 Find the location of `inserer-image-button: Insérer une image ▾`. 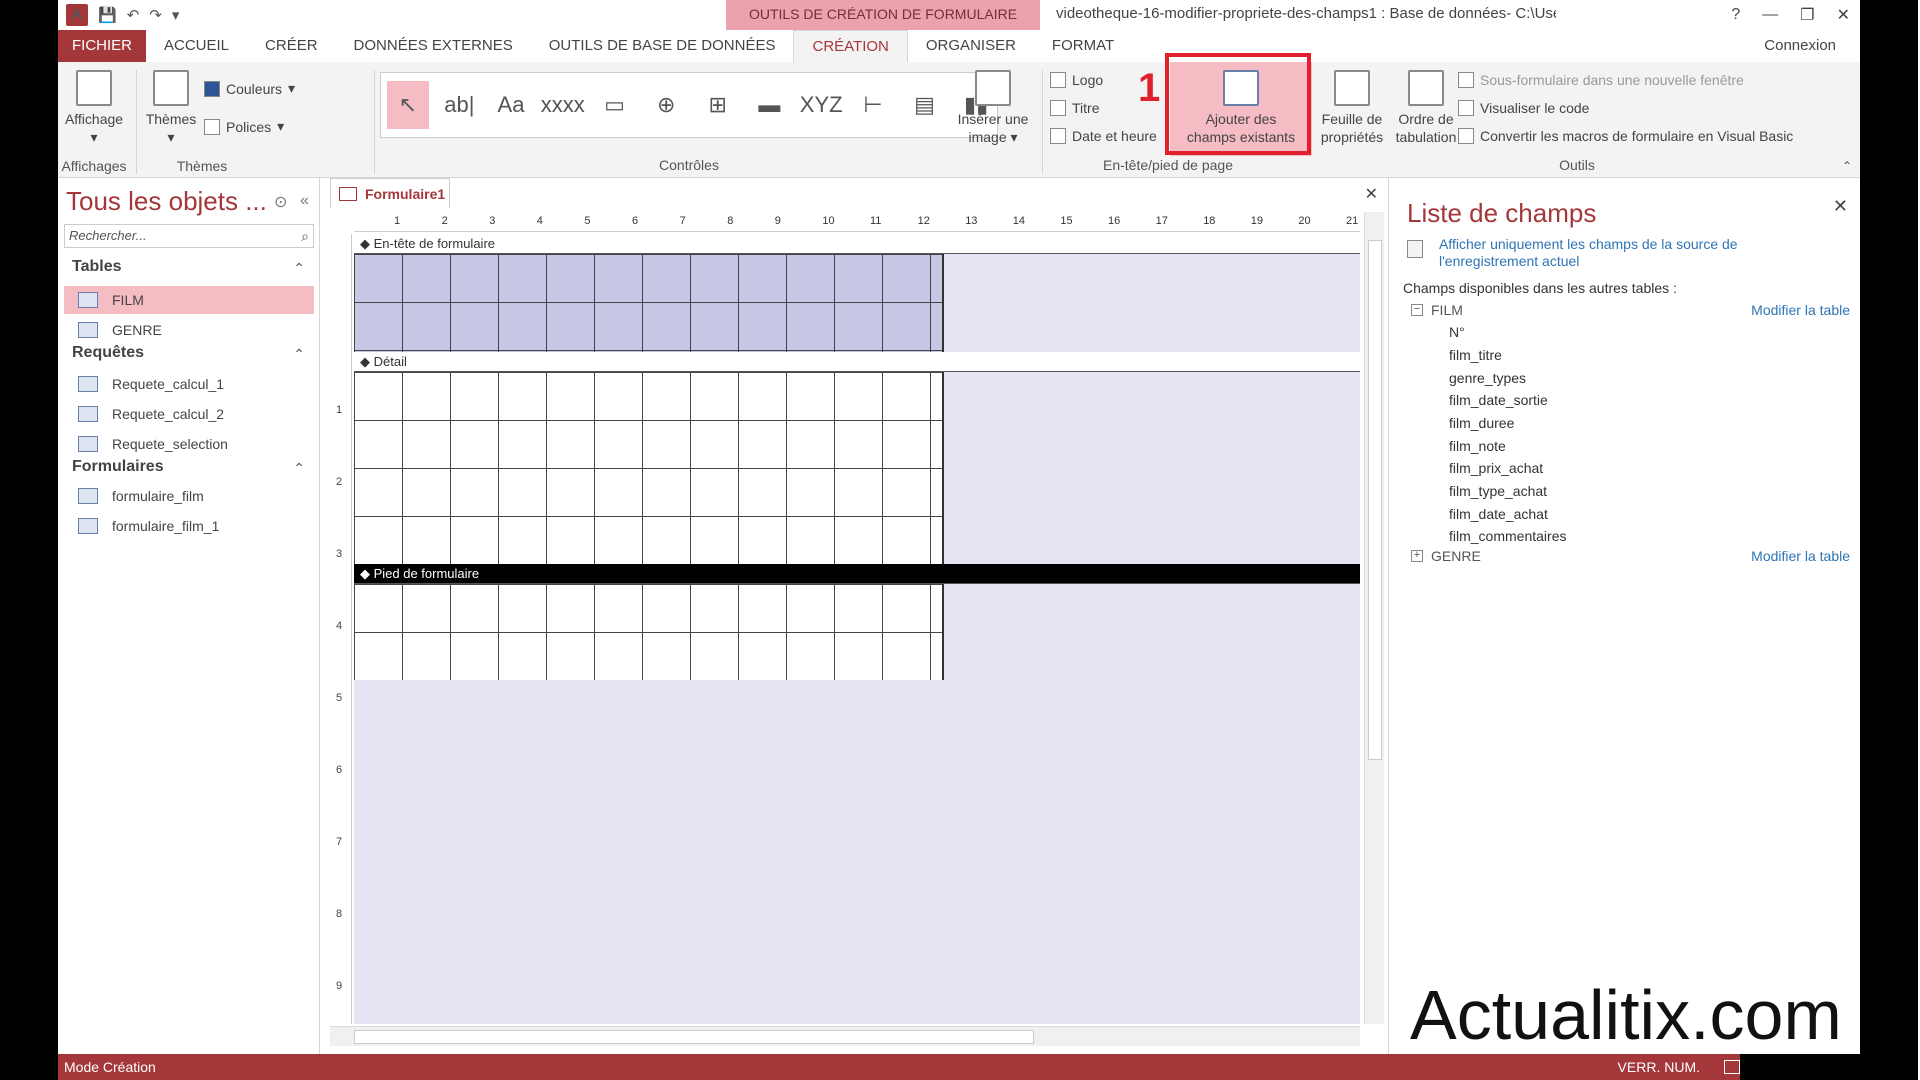

inserer-image-button: Insérer une image ▾ is located at coordinates (993, 108).